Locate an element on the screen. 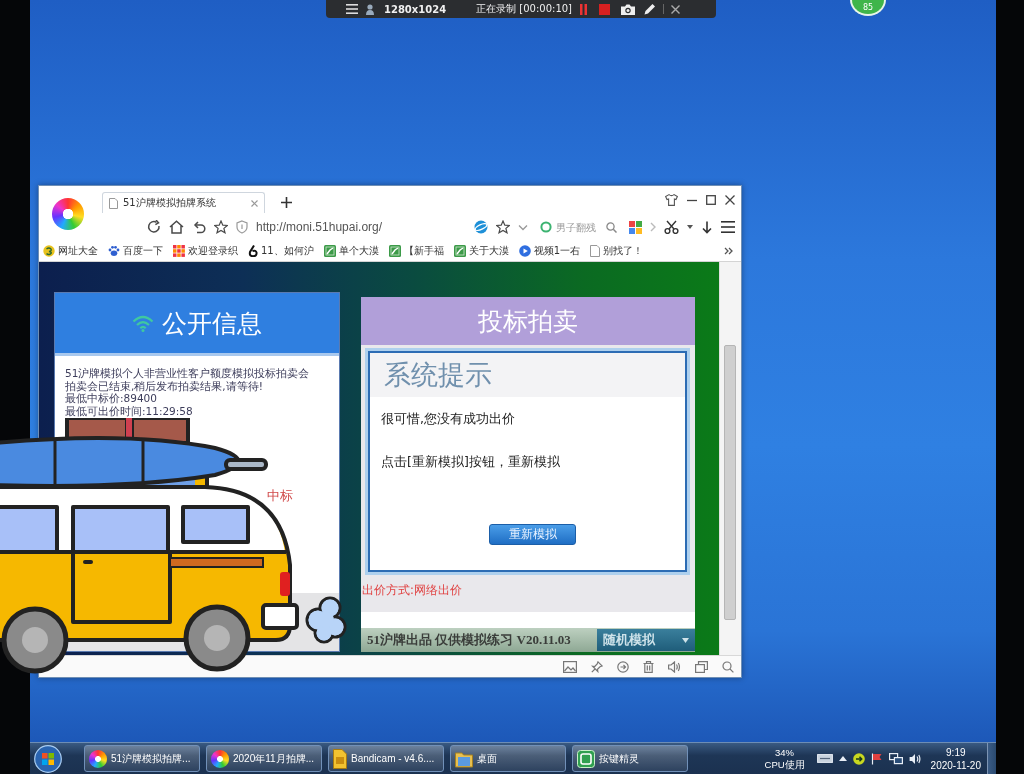 Image resolution: width=1024 pixels, height=774 pixels. bookmark-link: 别找了！ is located at coordinates (617, 251).